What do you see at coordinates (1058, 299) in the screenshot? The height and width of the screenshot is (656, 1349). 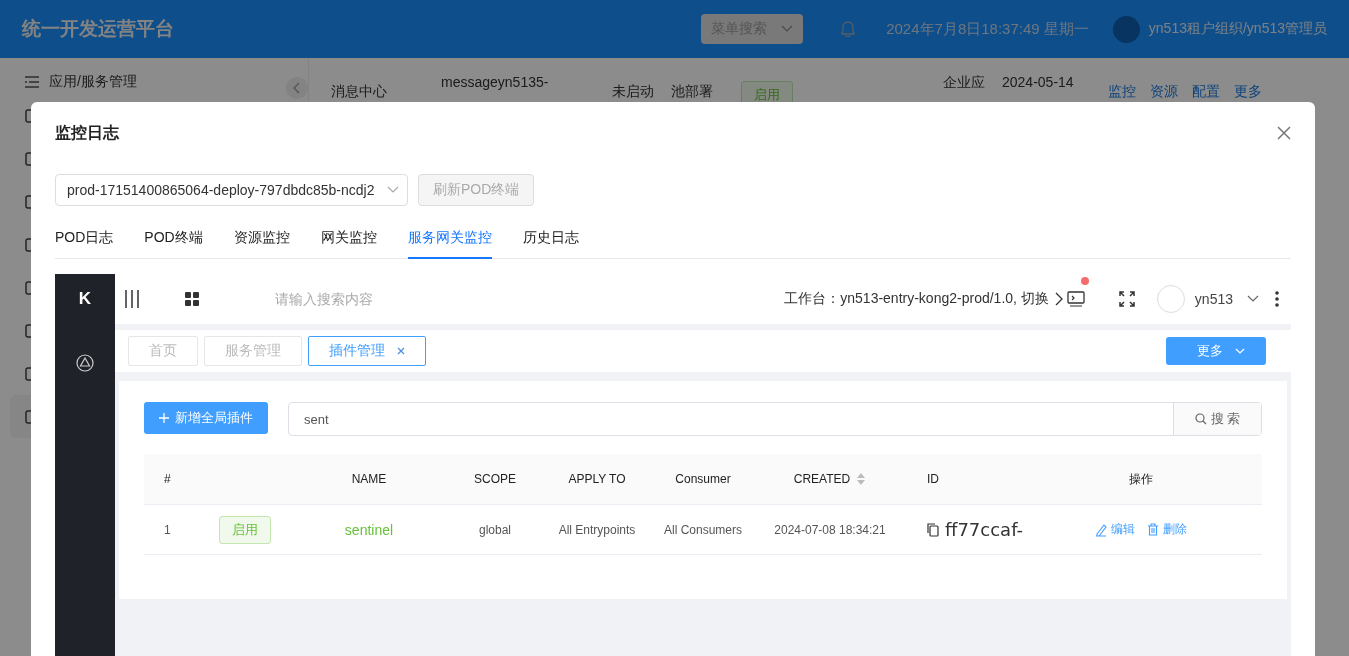 I see `chevron-right-icon` at bounding box center [1058, 299].